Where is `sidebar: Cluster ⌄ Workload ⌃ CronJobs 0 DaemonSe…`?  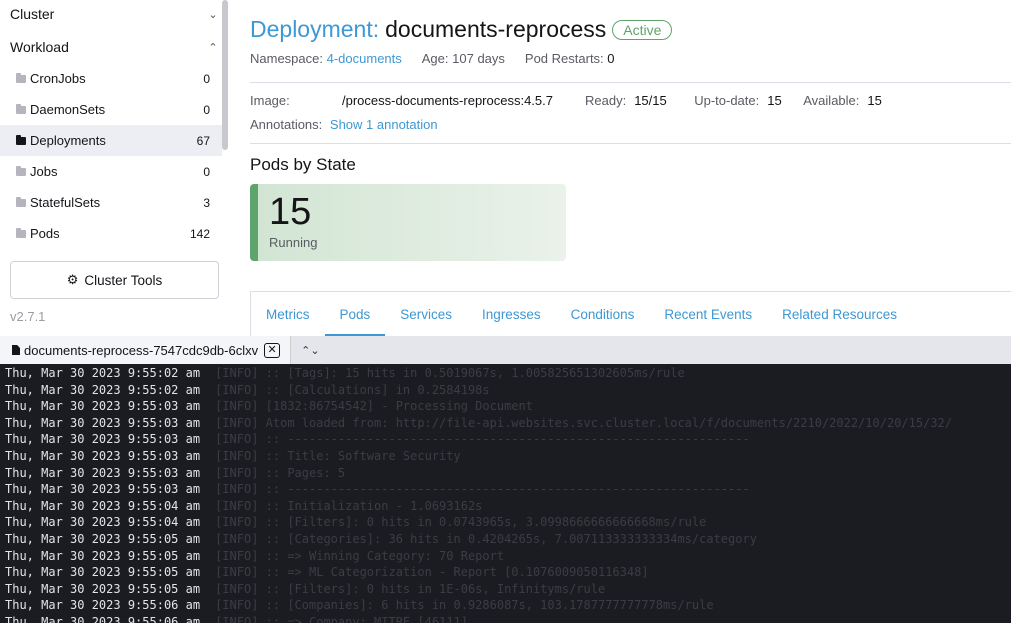
sidebar: Cluster ⌄ Workload ⌃ CronJobs 0 DaemonSe… is located at coordinates (115, 168).